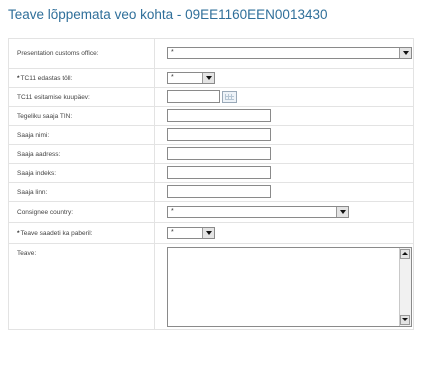  I want to click on calendar-icon, so click(229, 96).